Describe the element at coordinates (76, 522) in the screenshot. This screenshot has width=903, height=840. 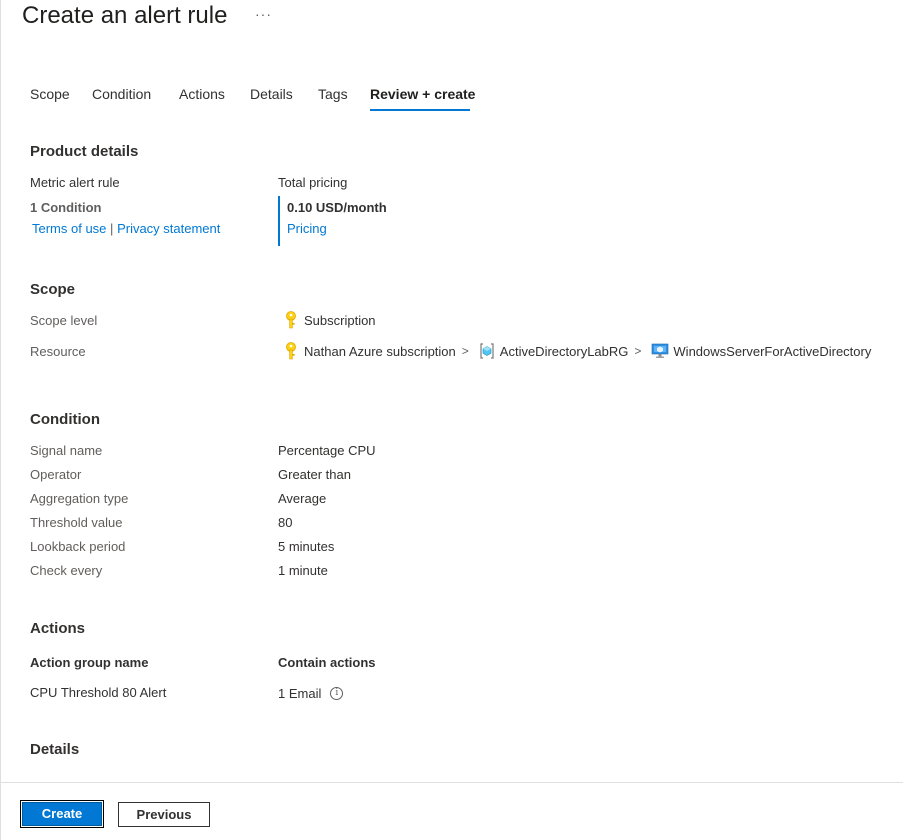
I see `threshold-value-label: Threshold value` at that location.